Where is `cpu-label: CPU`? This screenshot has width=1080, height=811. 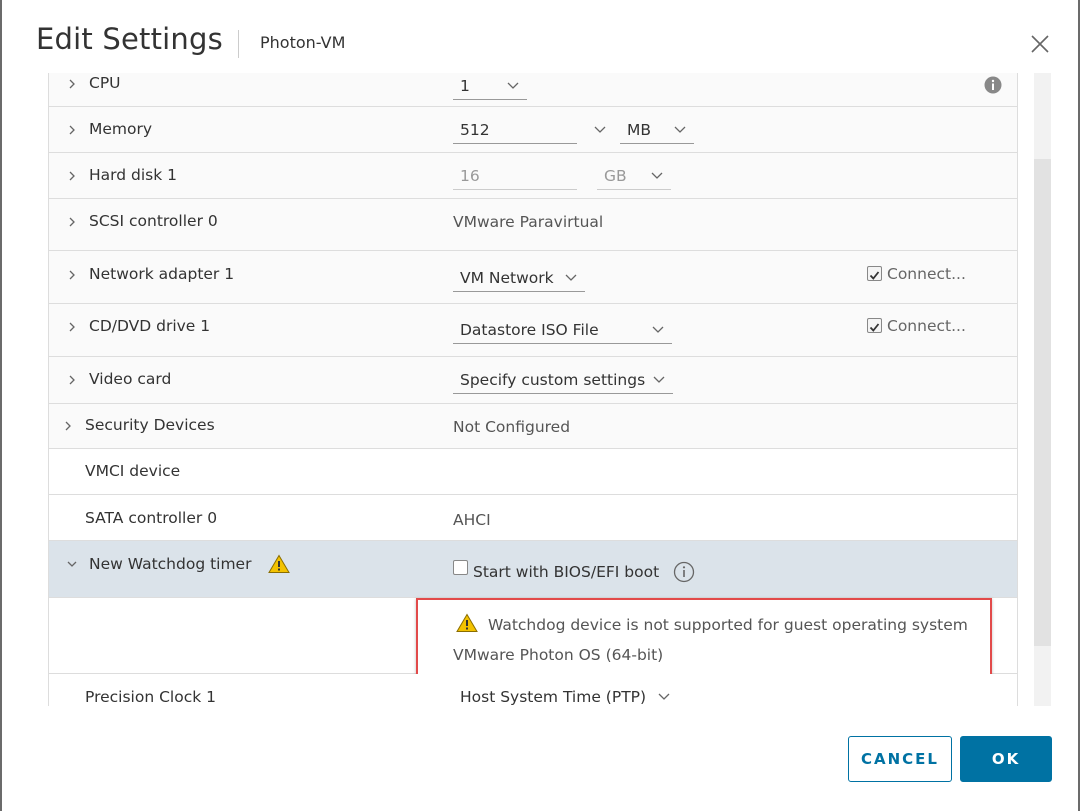 cpu-label: CPU is located at coordinates (105, 83).